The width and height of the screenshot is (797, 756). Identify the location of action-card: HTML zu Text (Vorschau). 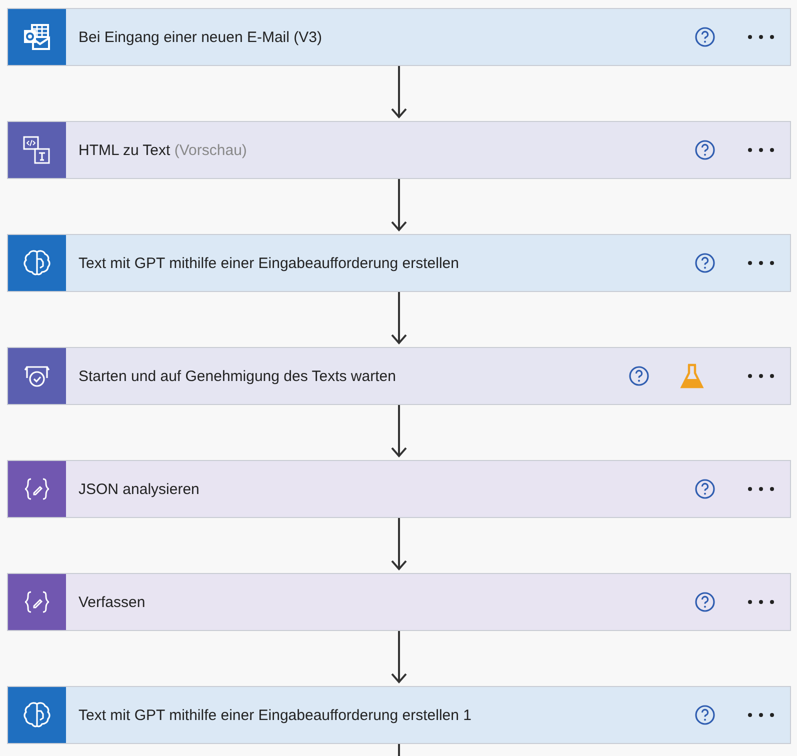
(398, 150).